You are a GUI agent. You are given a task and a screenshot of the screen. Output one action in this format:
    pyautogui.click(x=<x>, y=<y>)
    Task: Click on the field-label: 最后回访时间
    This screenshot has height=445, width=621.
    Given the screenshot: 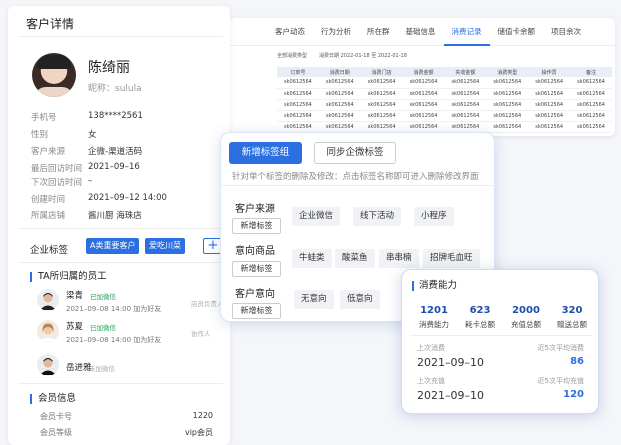 What is the action you would take?
    pyautogui.click(x=57, y=169)
    